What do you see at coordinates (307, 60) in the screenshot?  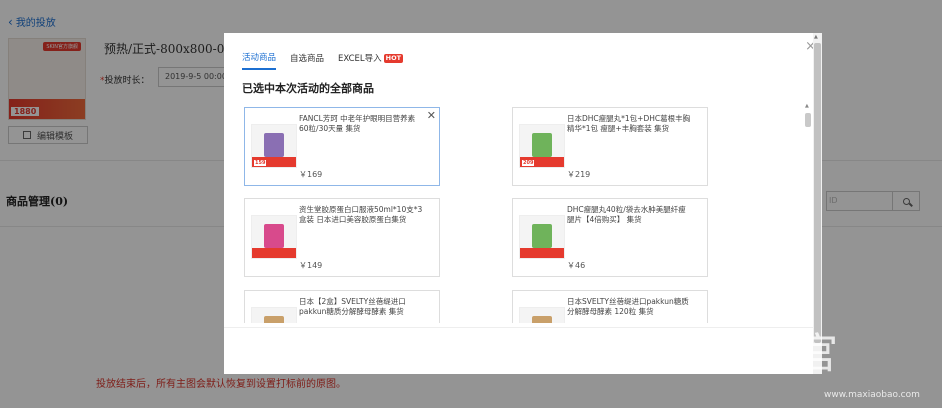 I see `tab-custom-products: 自选商品` at bounding box center [307, 60].